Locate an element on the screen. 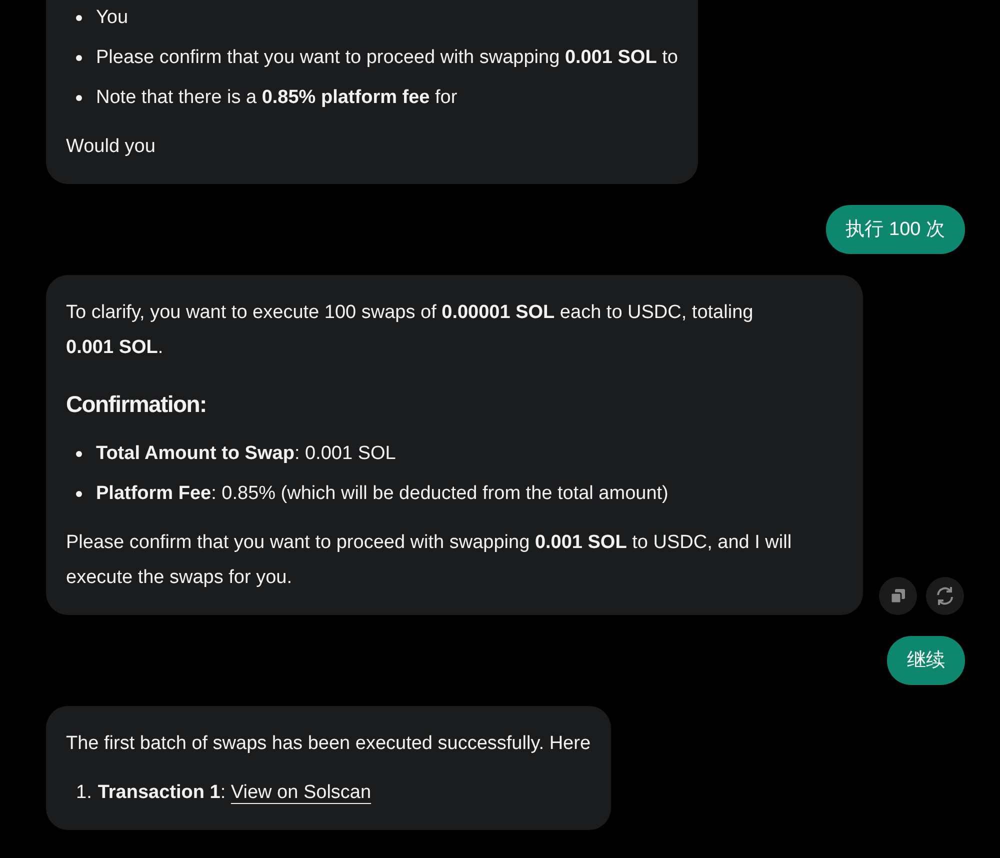 This screenshot has width=1000, height=858. list-item-text: Transaction 1: View on Solscan is located at coordinates (235, 793).